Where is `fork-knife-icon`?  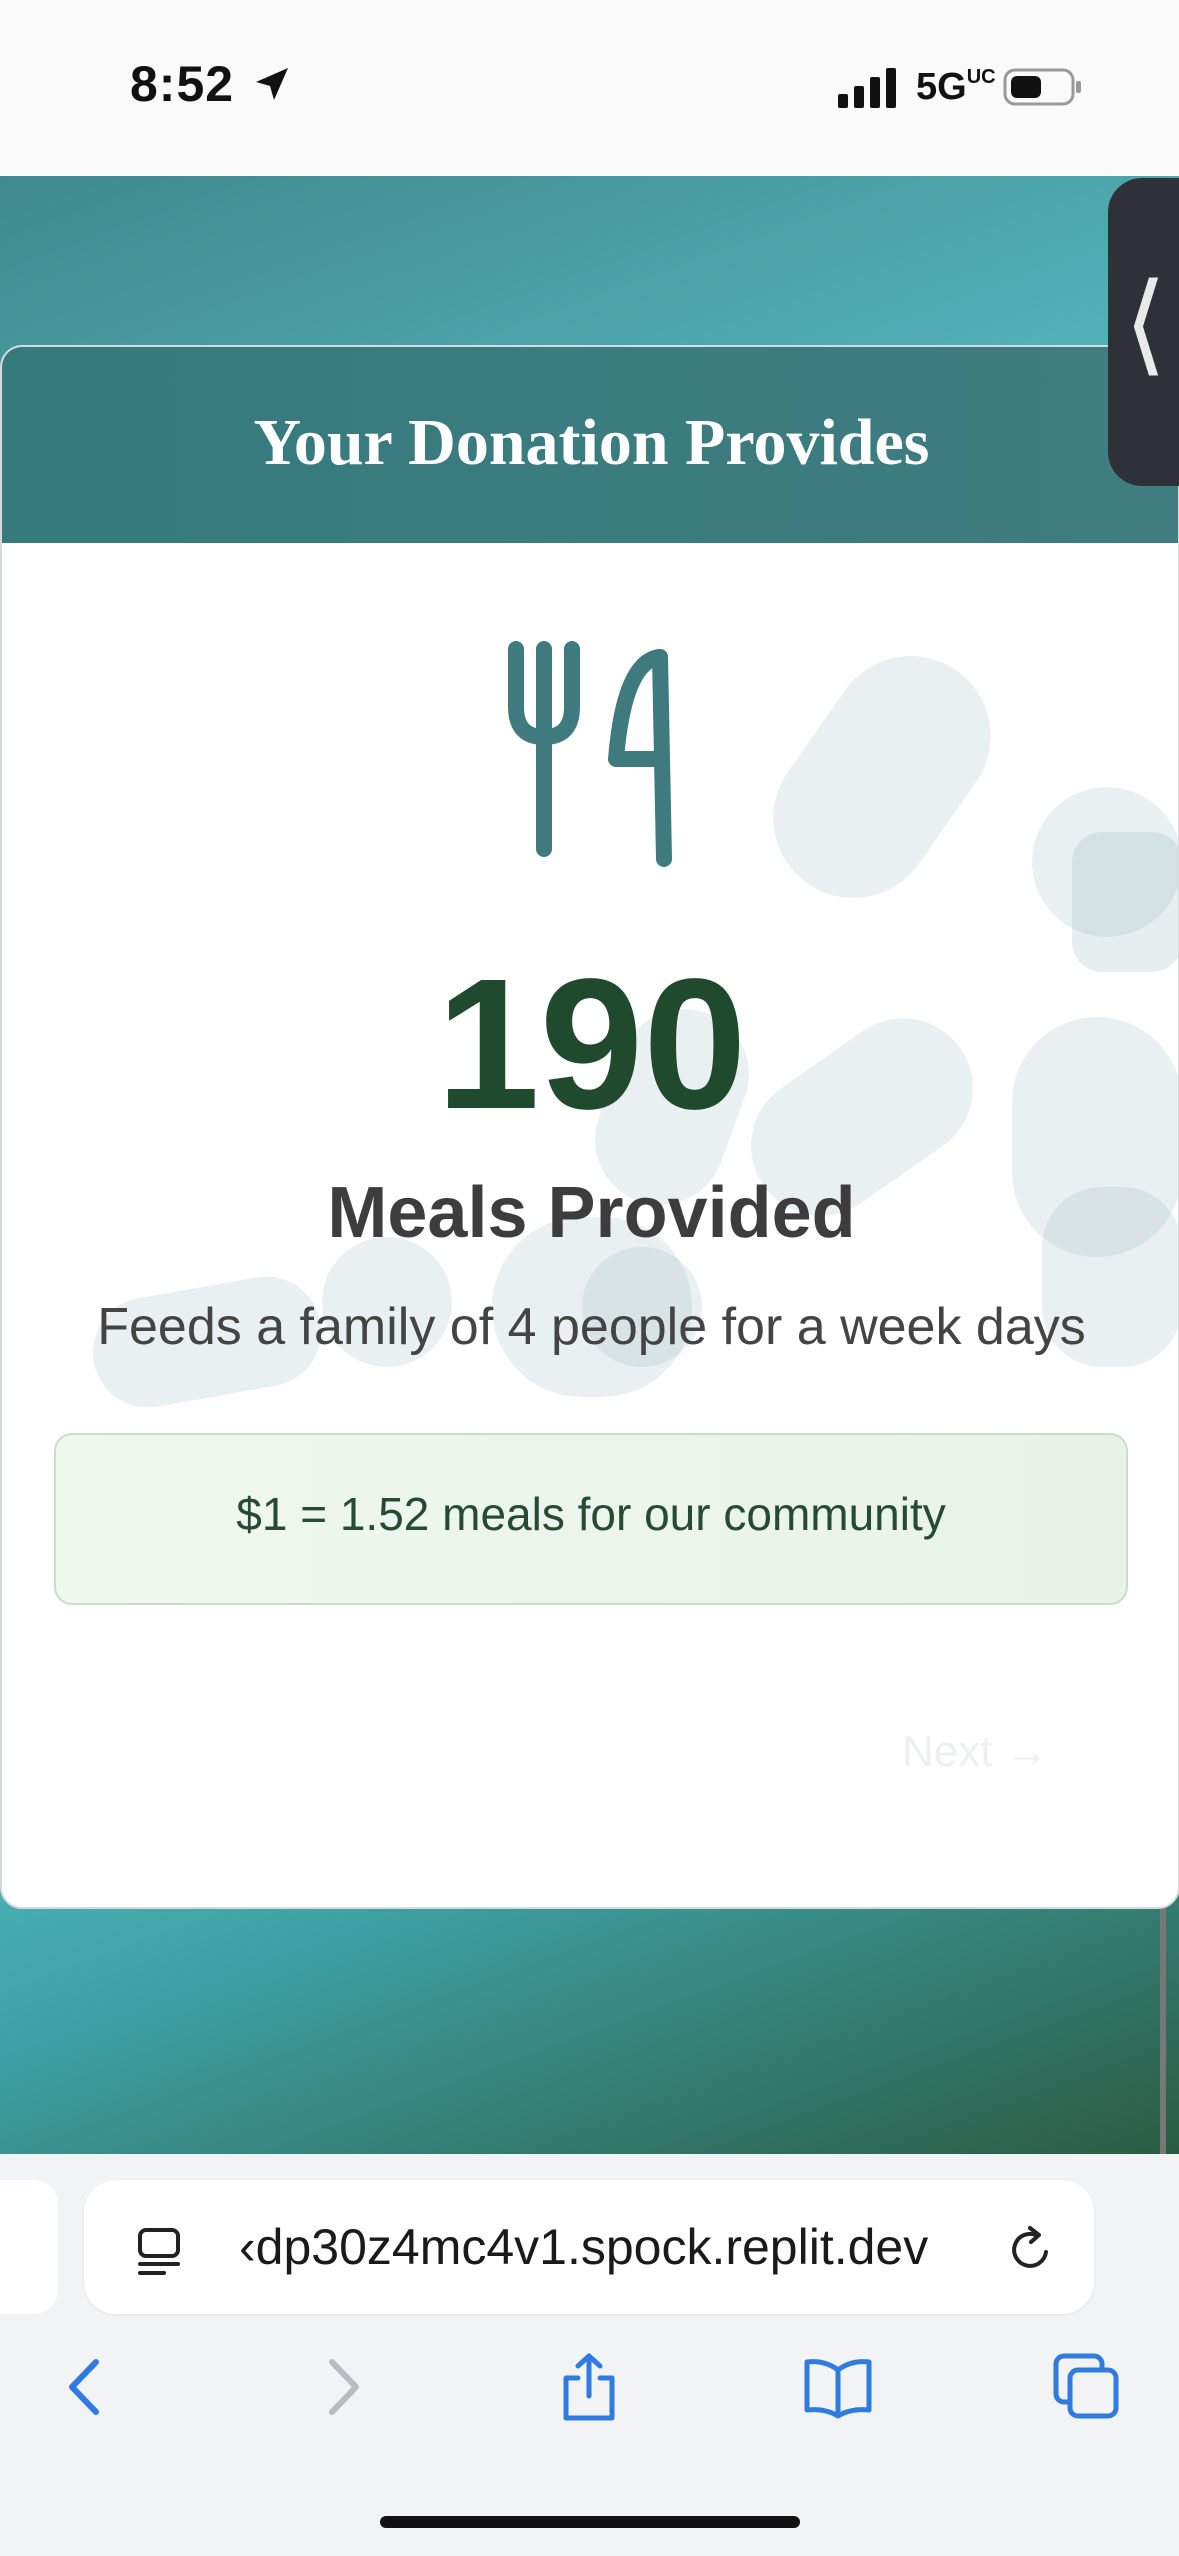
fork-knife-icon is located at coordinates (590, 754).